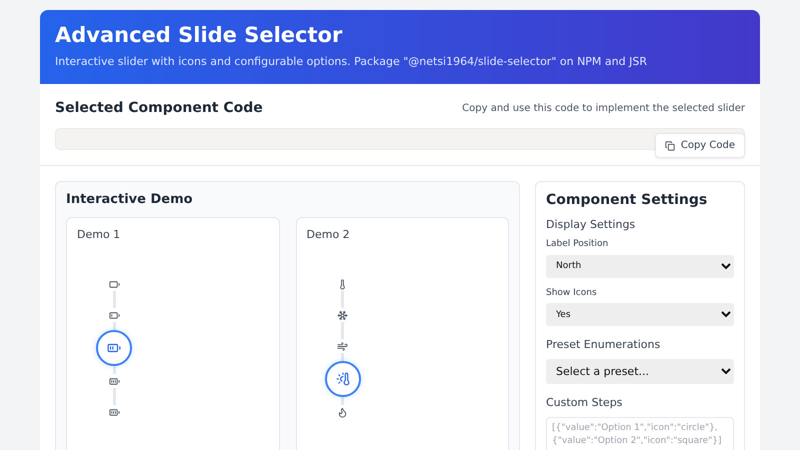 This screenshot has width=800, height=450. I want to click on section-hint: Copy and use this code to implement the selected slider, so click(603, 108).